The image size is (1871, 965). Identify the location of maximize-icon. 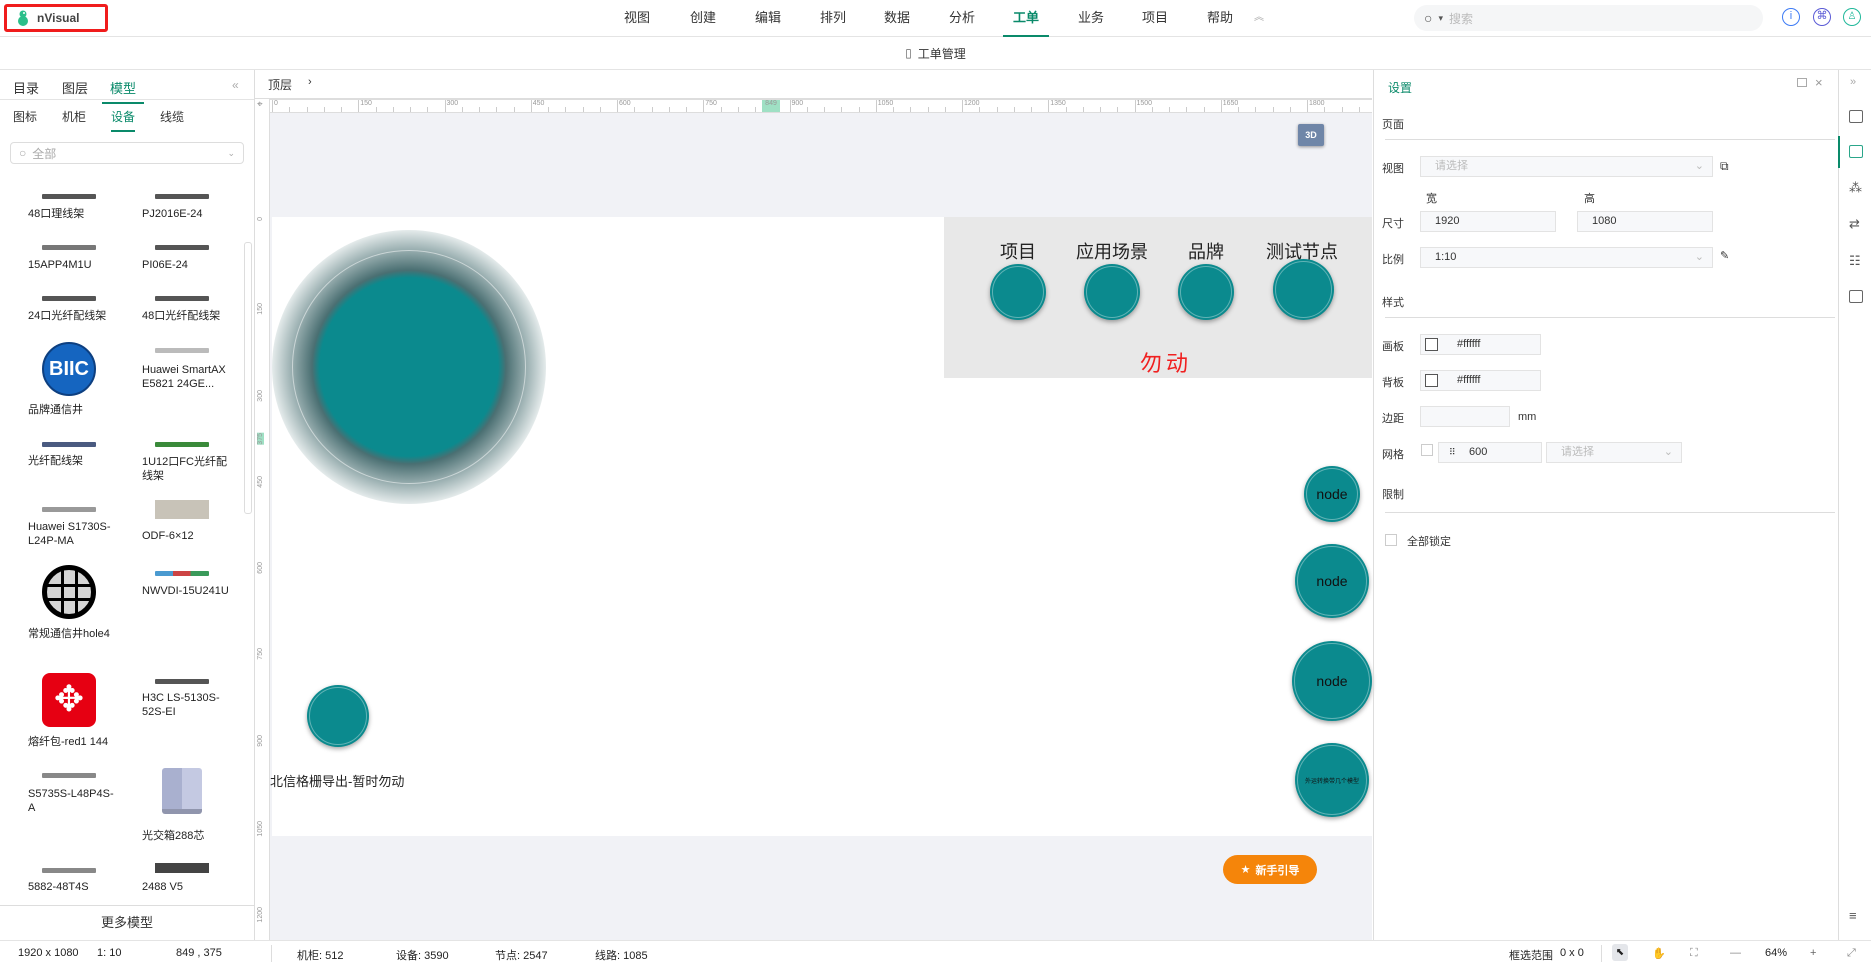
(1802, 82).